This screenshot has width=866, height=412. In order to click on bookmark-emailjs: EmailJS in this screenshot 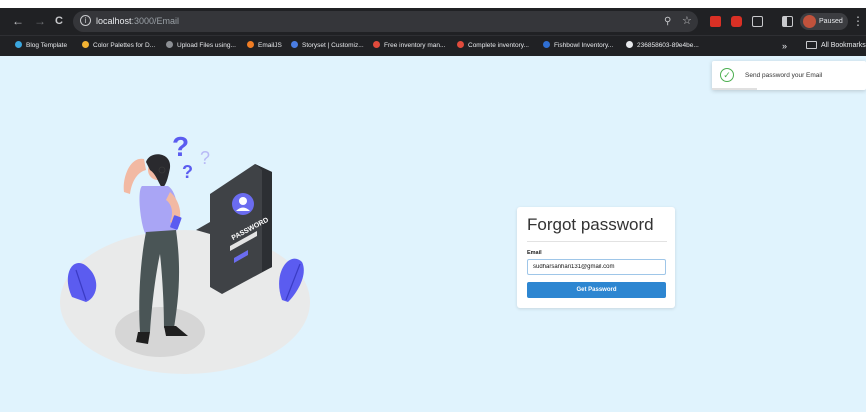, I will do `click(264, 46)`.